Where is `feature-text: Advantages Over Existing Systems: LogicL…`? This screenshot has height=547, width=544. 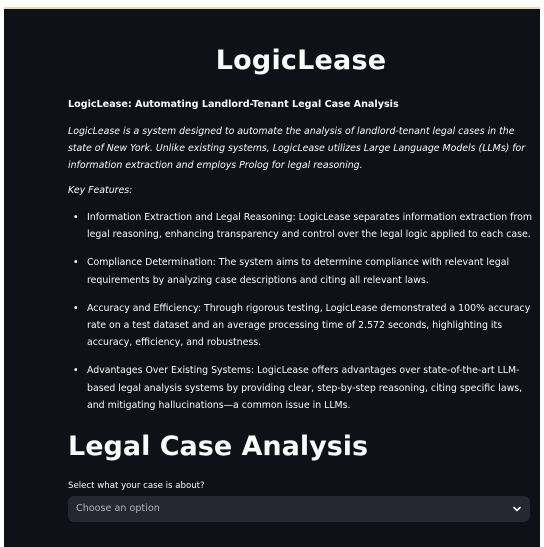
feature-text: Advantages Over Existing Systems: LogicL… is located at coordinates (305, 388).